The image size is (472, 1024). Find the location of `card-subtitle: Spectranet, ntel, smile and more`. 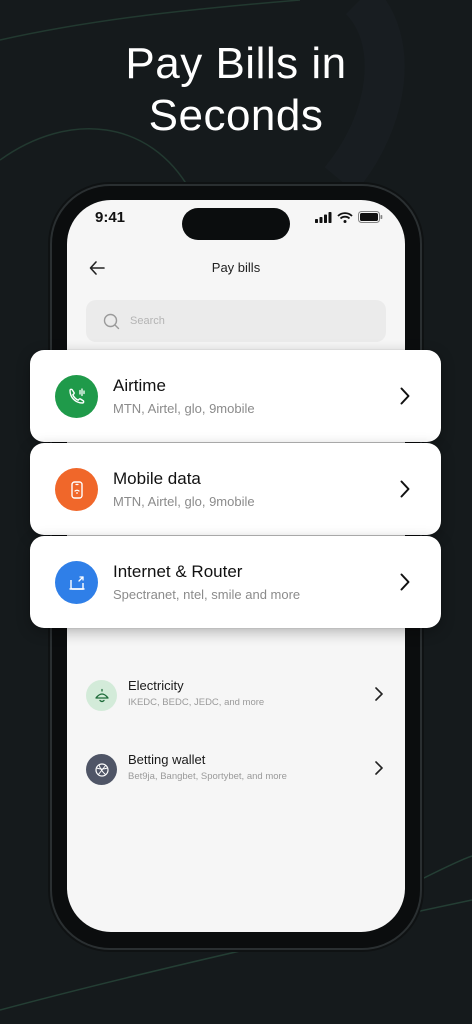

card-subtitle: Spectranet, ntel, smile and more is located at coordinates (207, 594).